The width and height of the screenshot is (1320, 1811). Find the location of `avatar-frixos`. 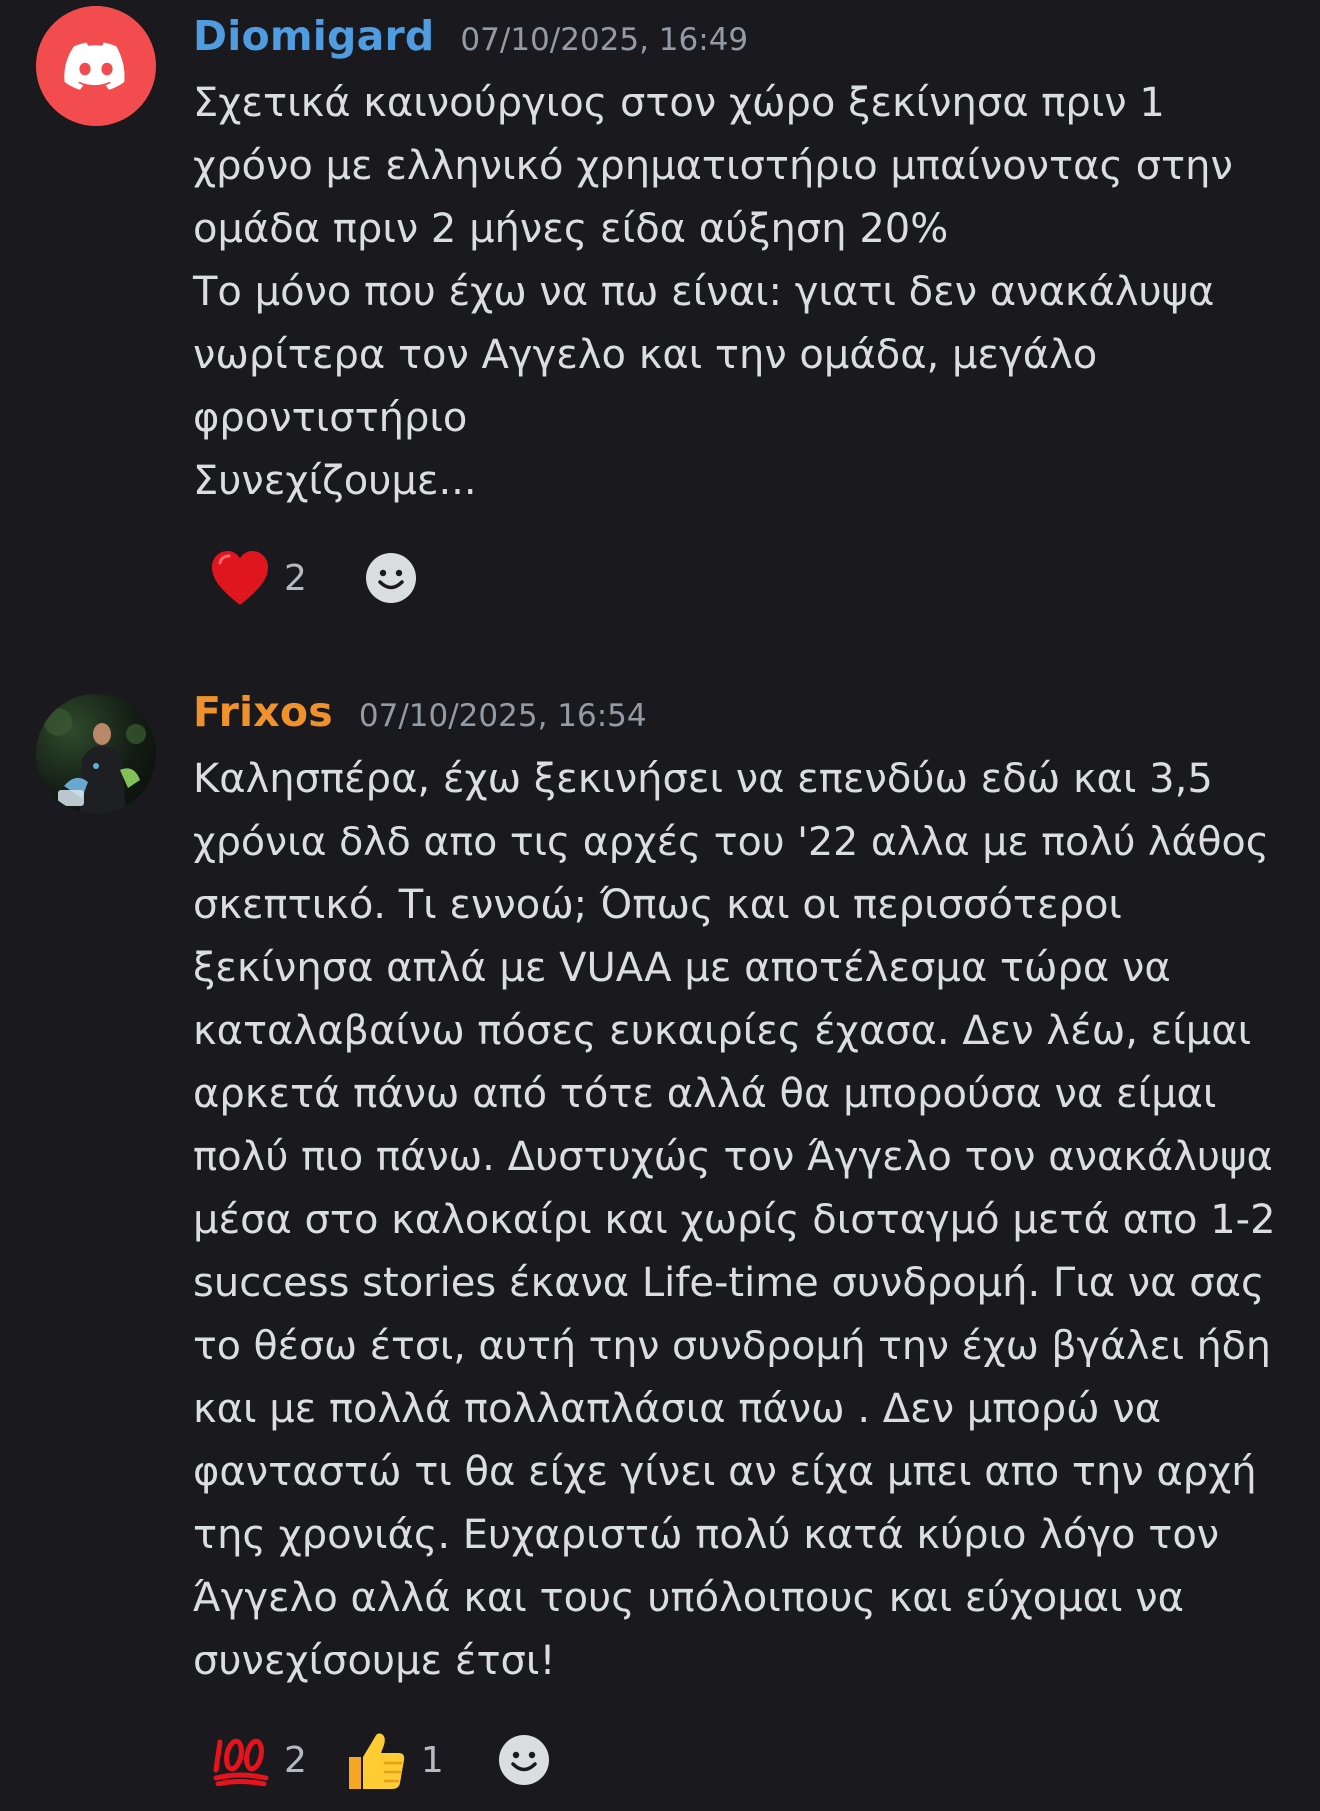

avatar-frixos is located at coordinates (96, 754).